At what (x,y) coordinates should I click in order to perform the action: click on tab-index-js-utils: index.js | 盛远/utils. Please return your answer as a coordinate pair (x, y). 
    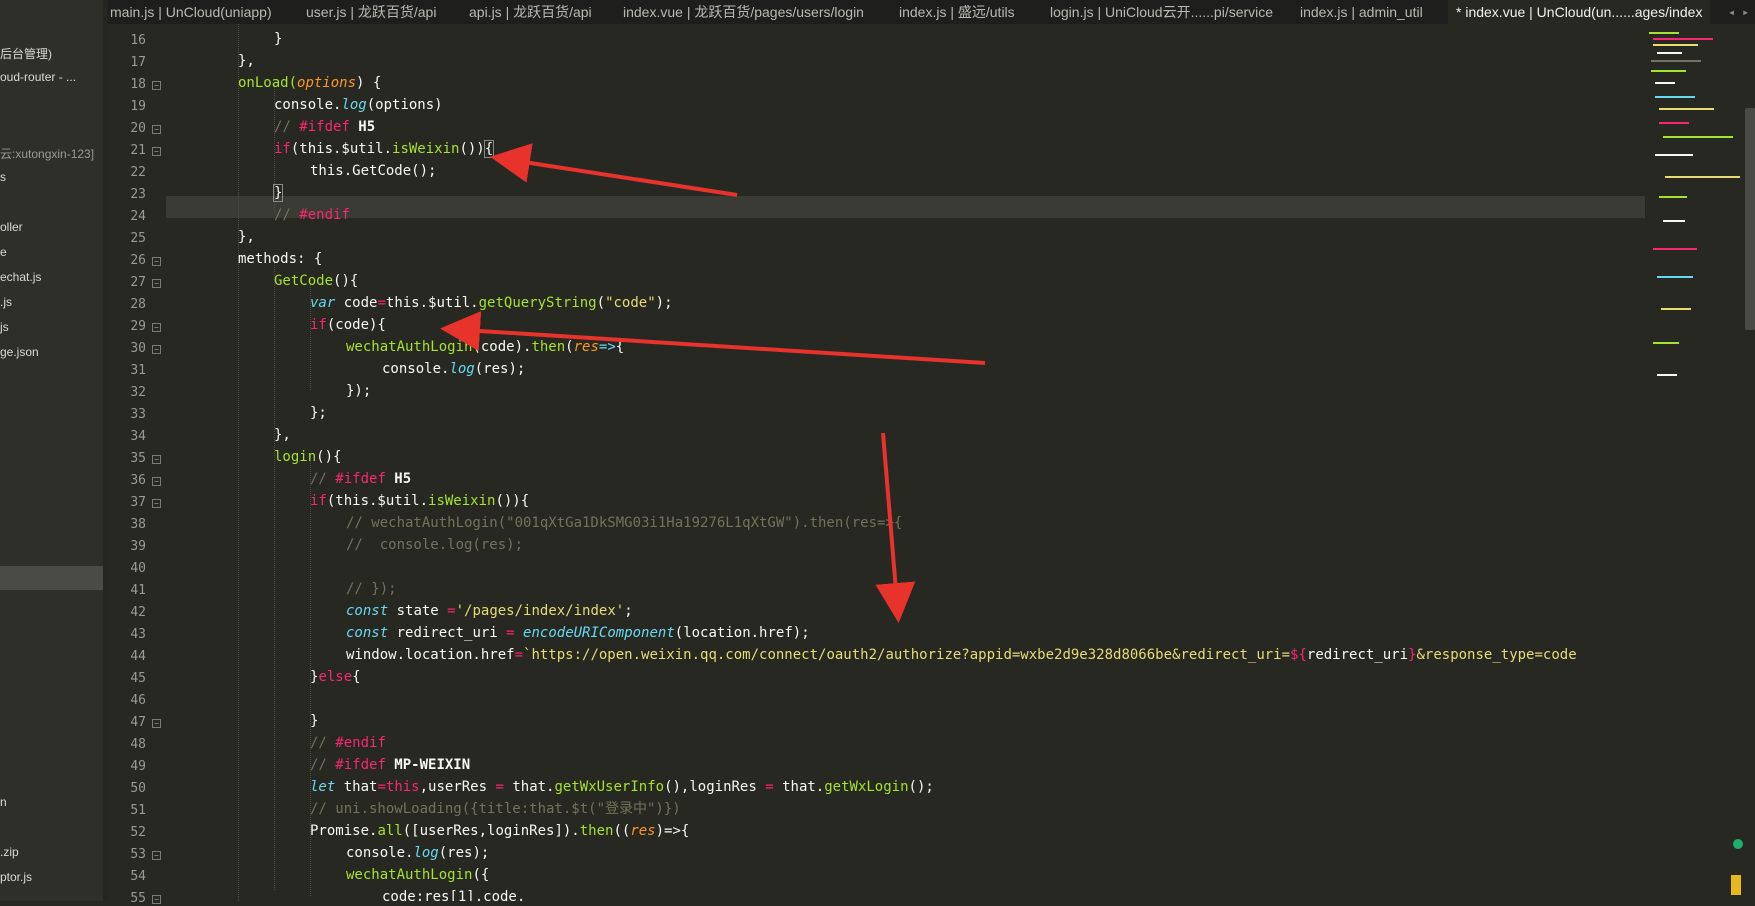
    Looking at the image, I should click on (957, 12).